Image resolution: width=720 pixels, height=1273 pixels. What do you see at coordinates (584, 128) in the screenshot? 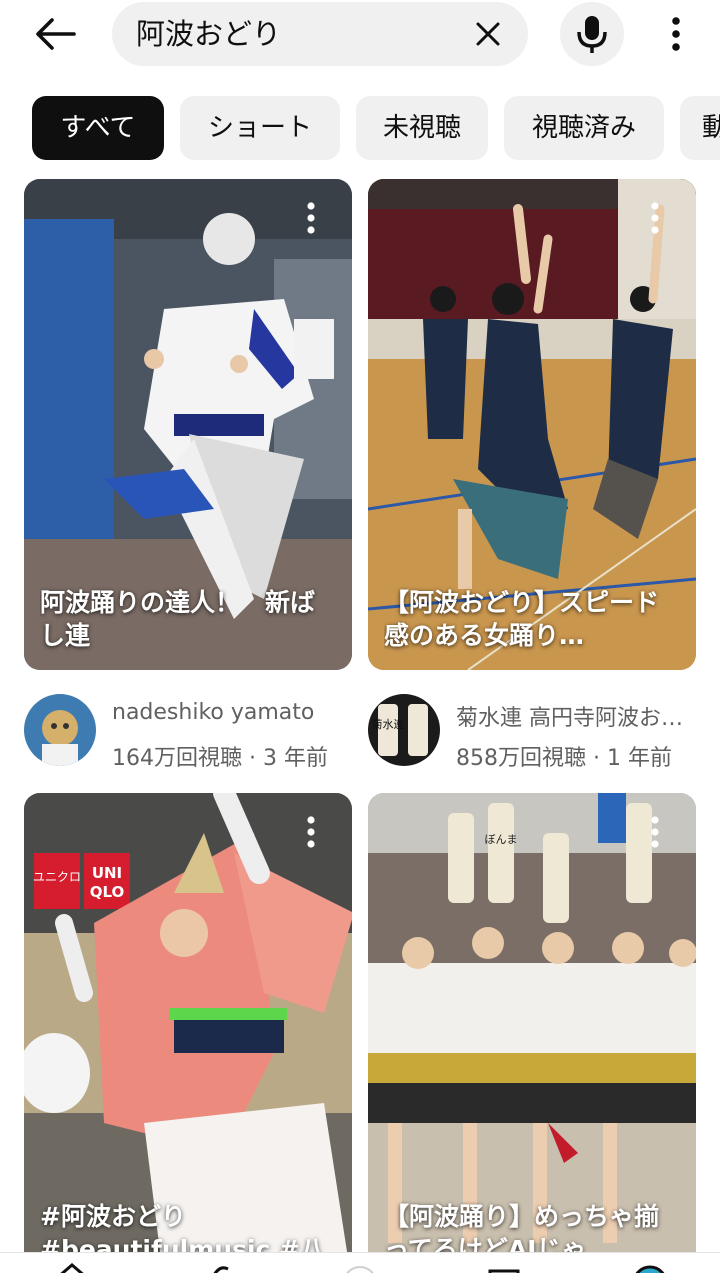
I see `chip-watched: 視聴済み` at bounding box center [584, 128].